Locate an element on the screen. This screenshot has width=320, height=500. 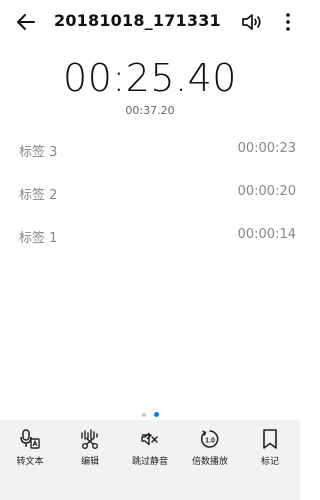
current-time: 00:25.40 is located at coordinates (150, 78).